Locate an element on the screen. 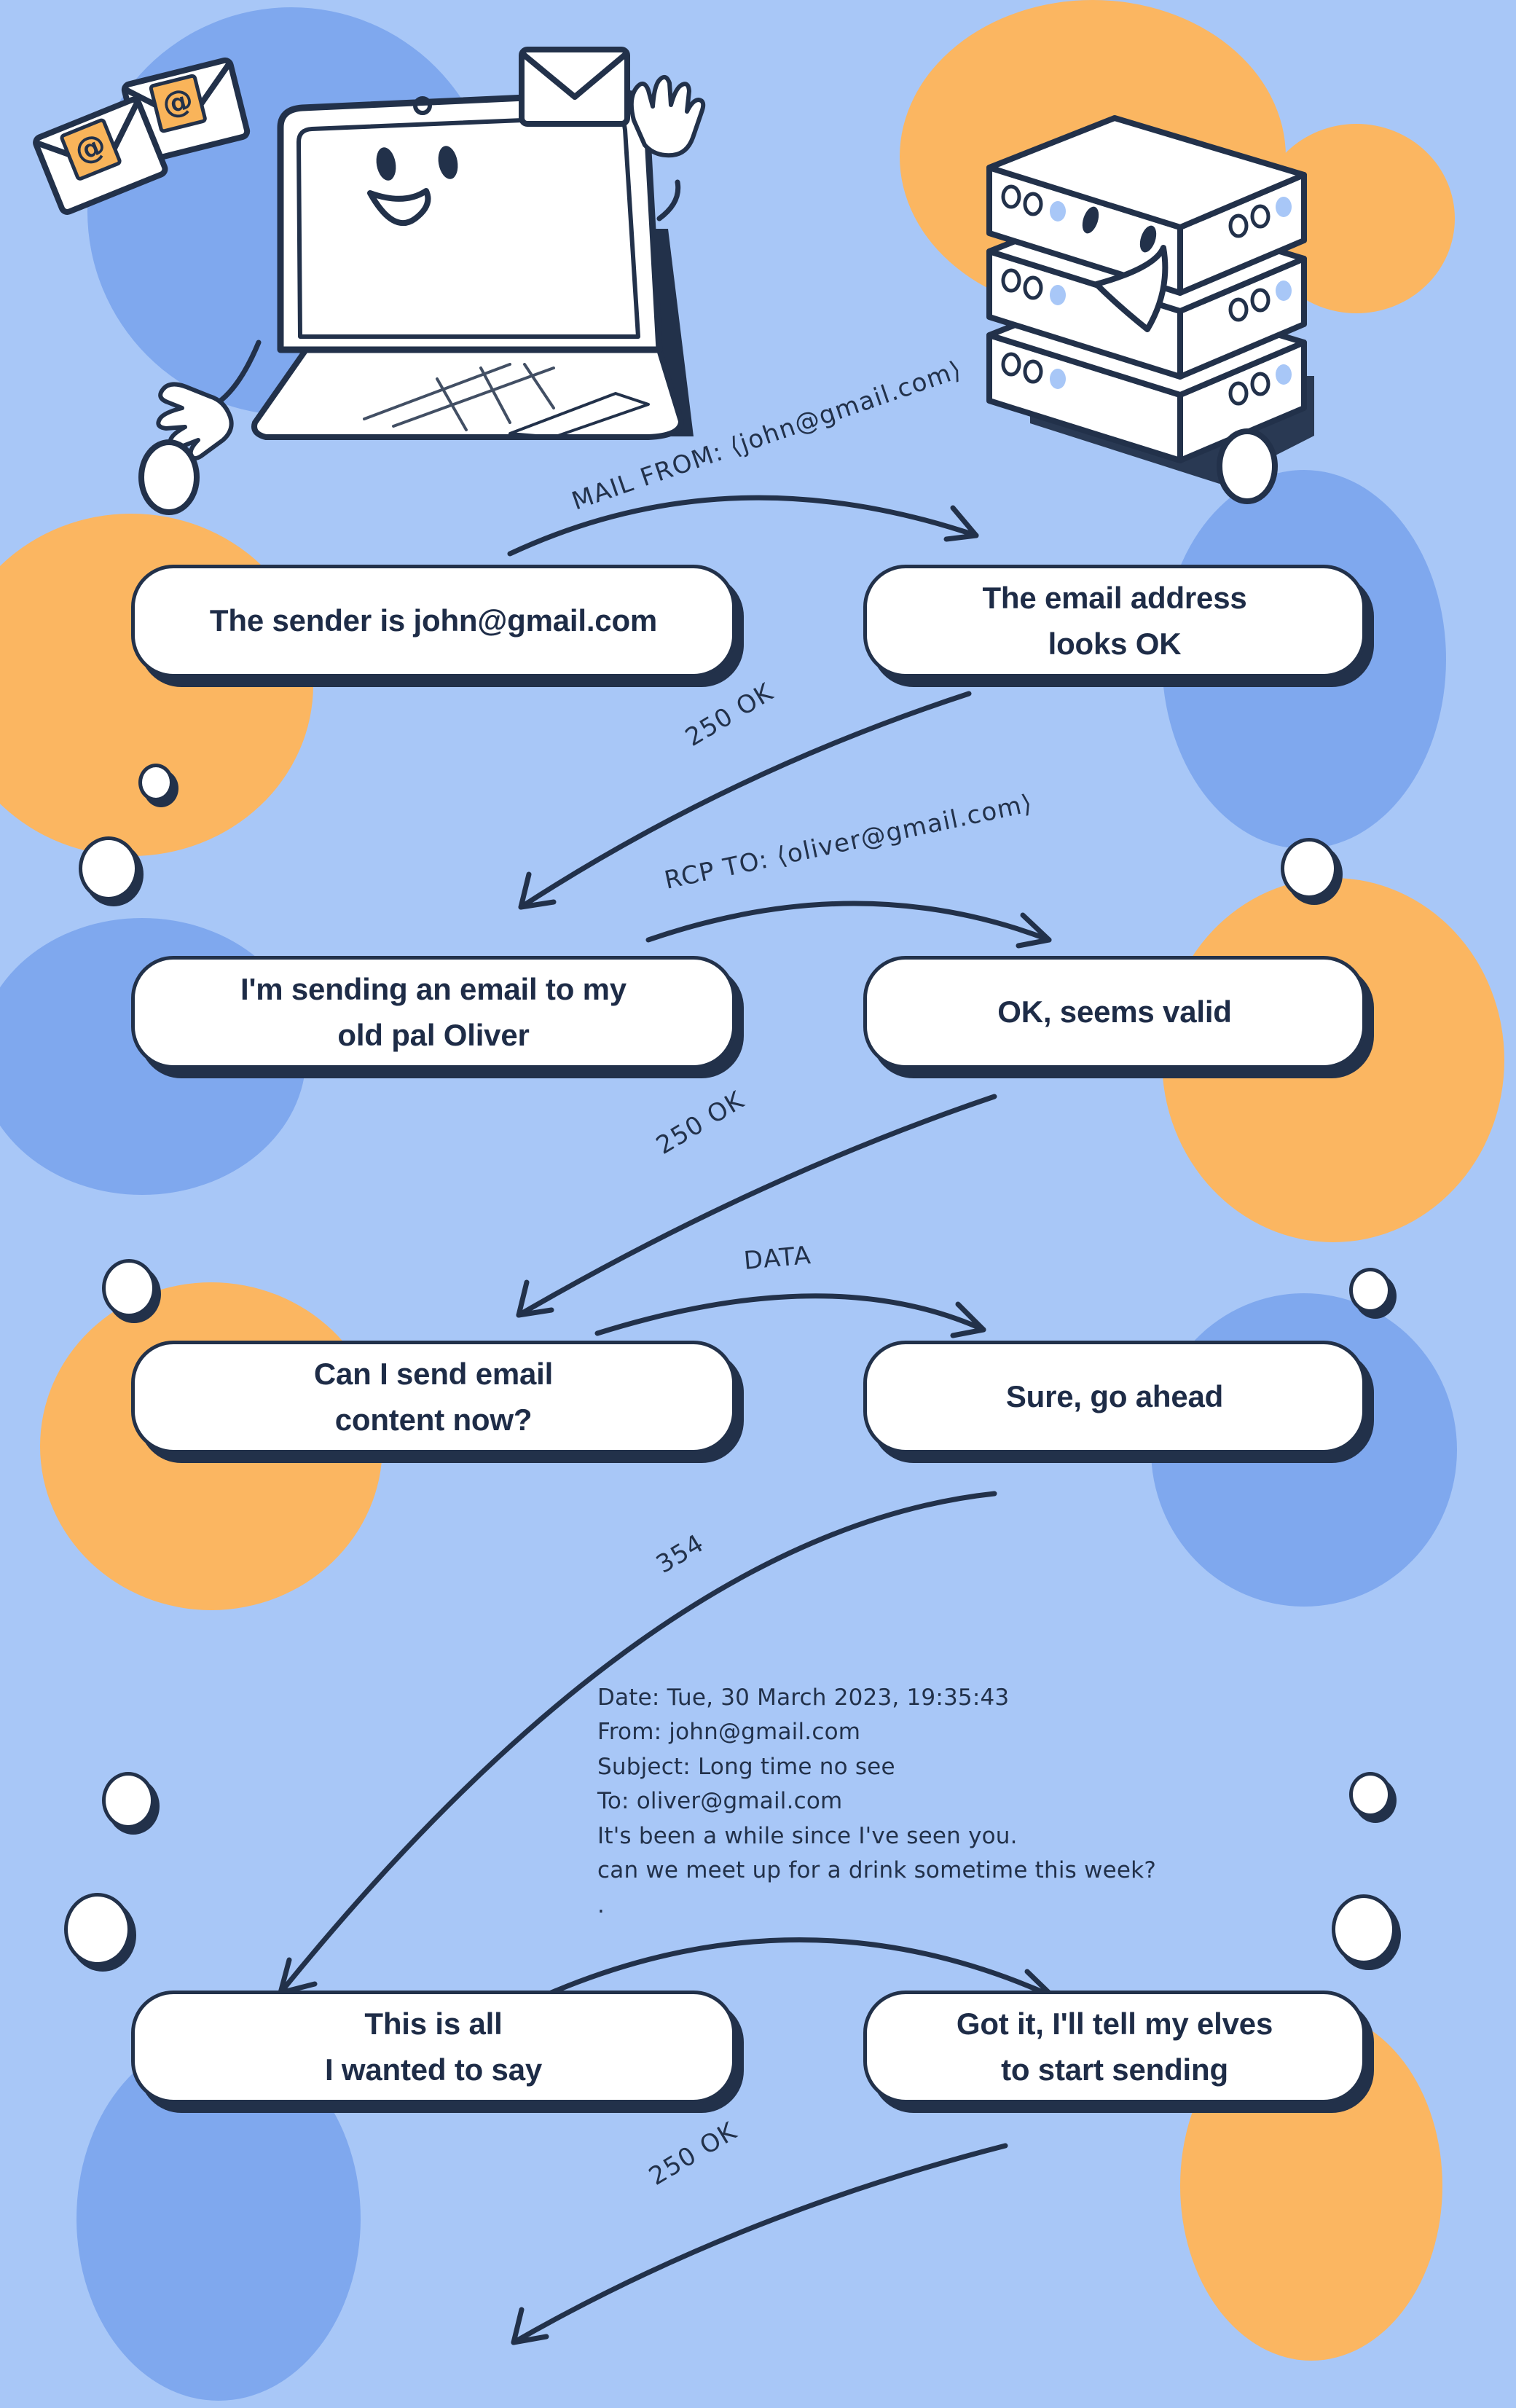 The height and width of the screenshot is (2408, 1516). email-line-subject: Subject: Long time no see is located at coordinates (746, 1766).